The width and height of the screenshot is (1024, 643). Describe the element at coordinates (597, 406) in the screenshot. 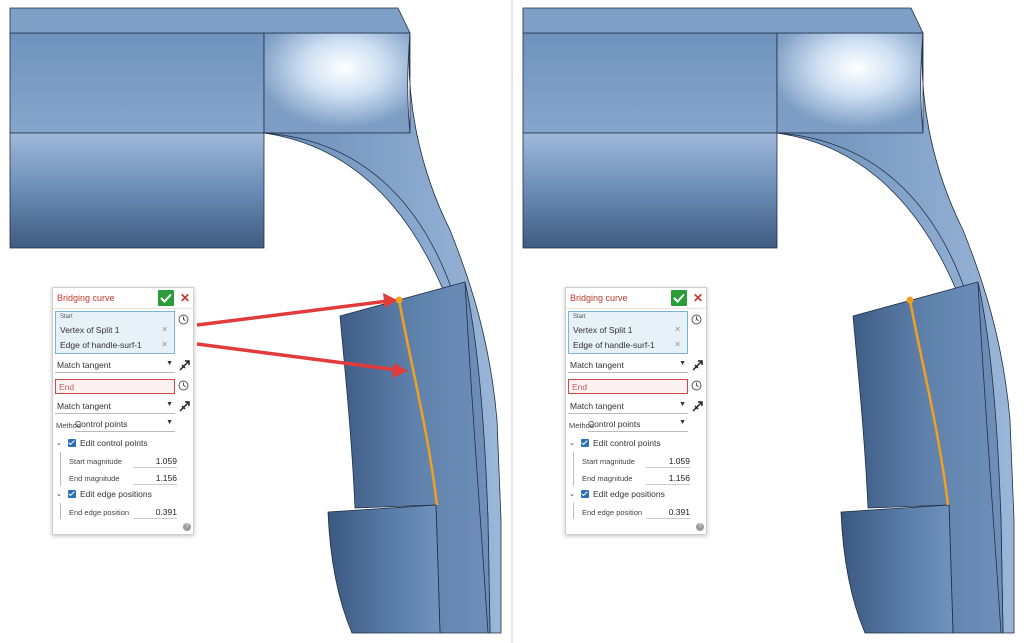

I see `end-match-value: Match tangent` at that location.